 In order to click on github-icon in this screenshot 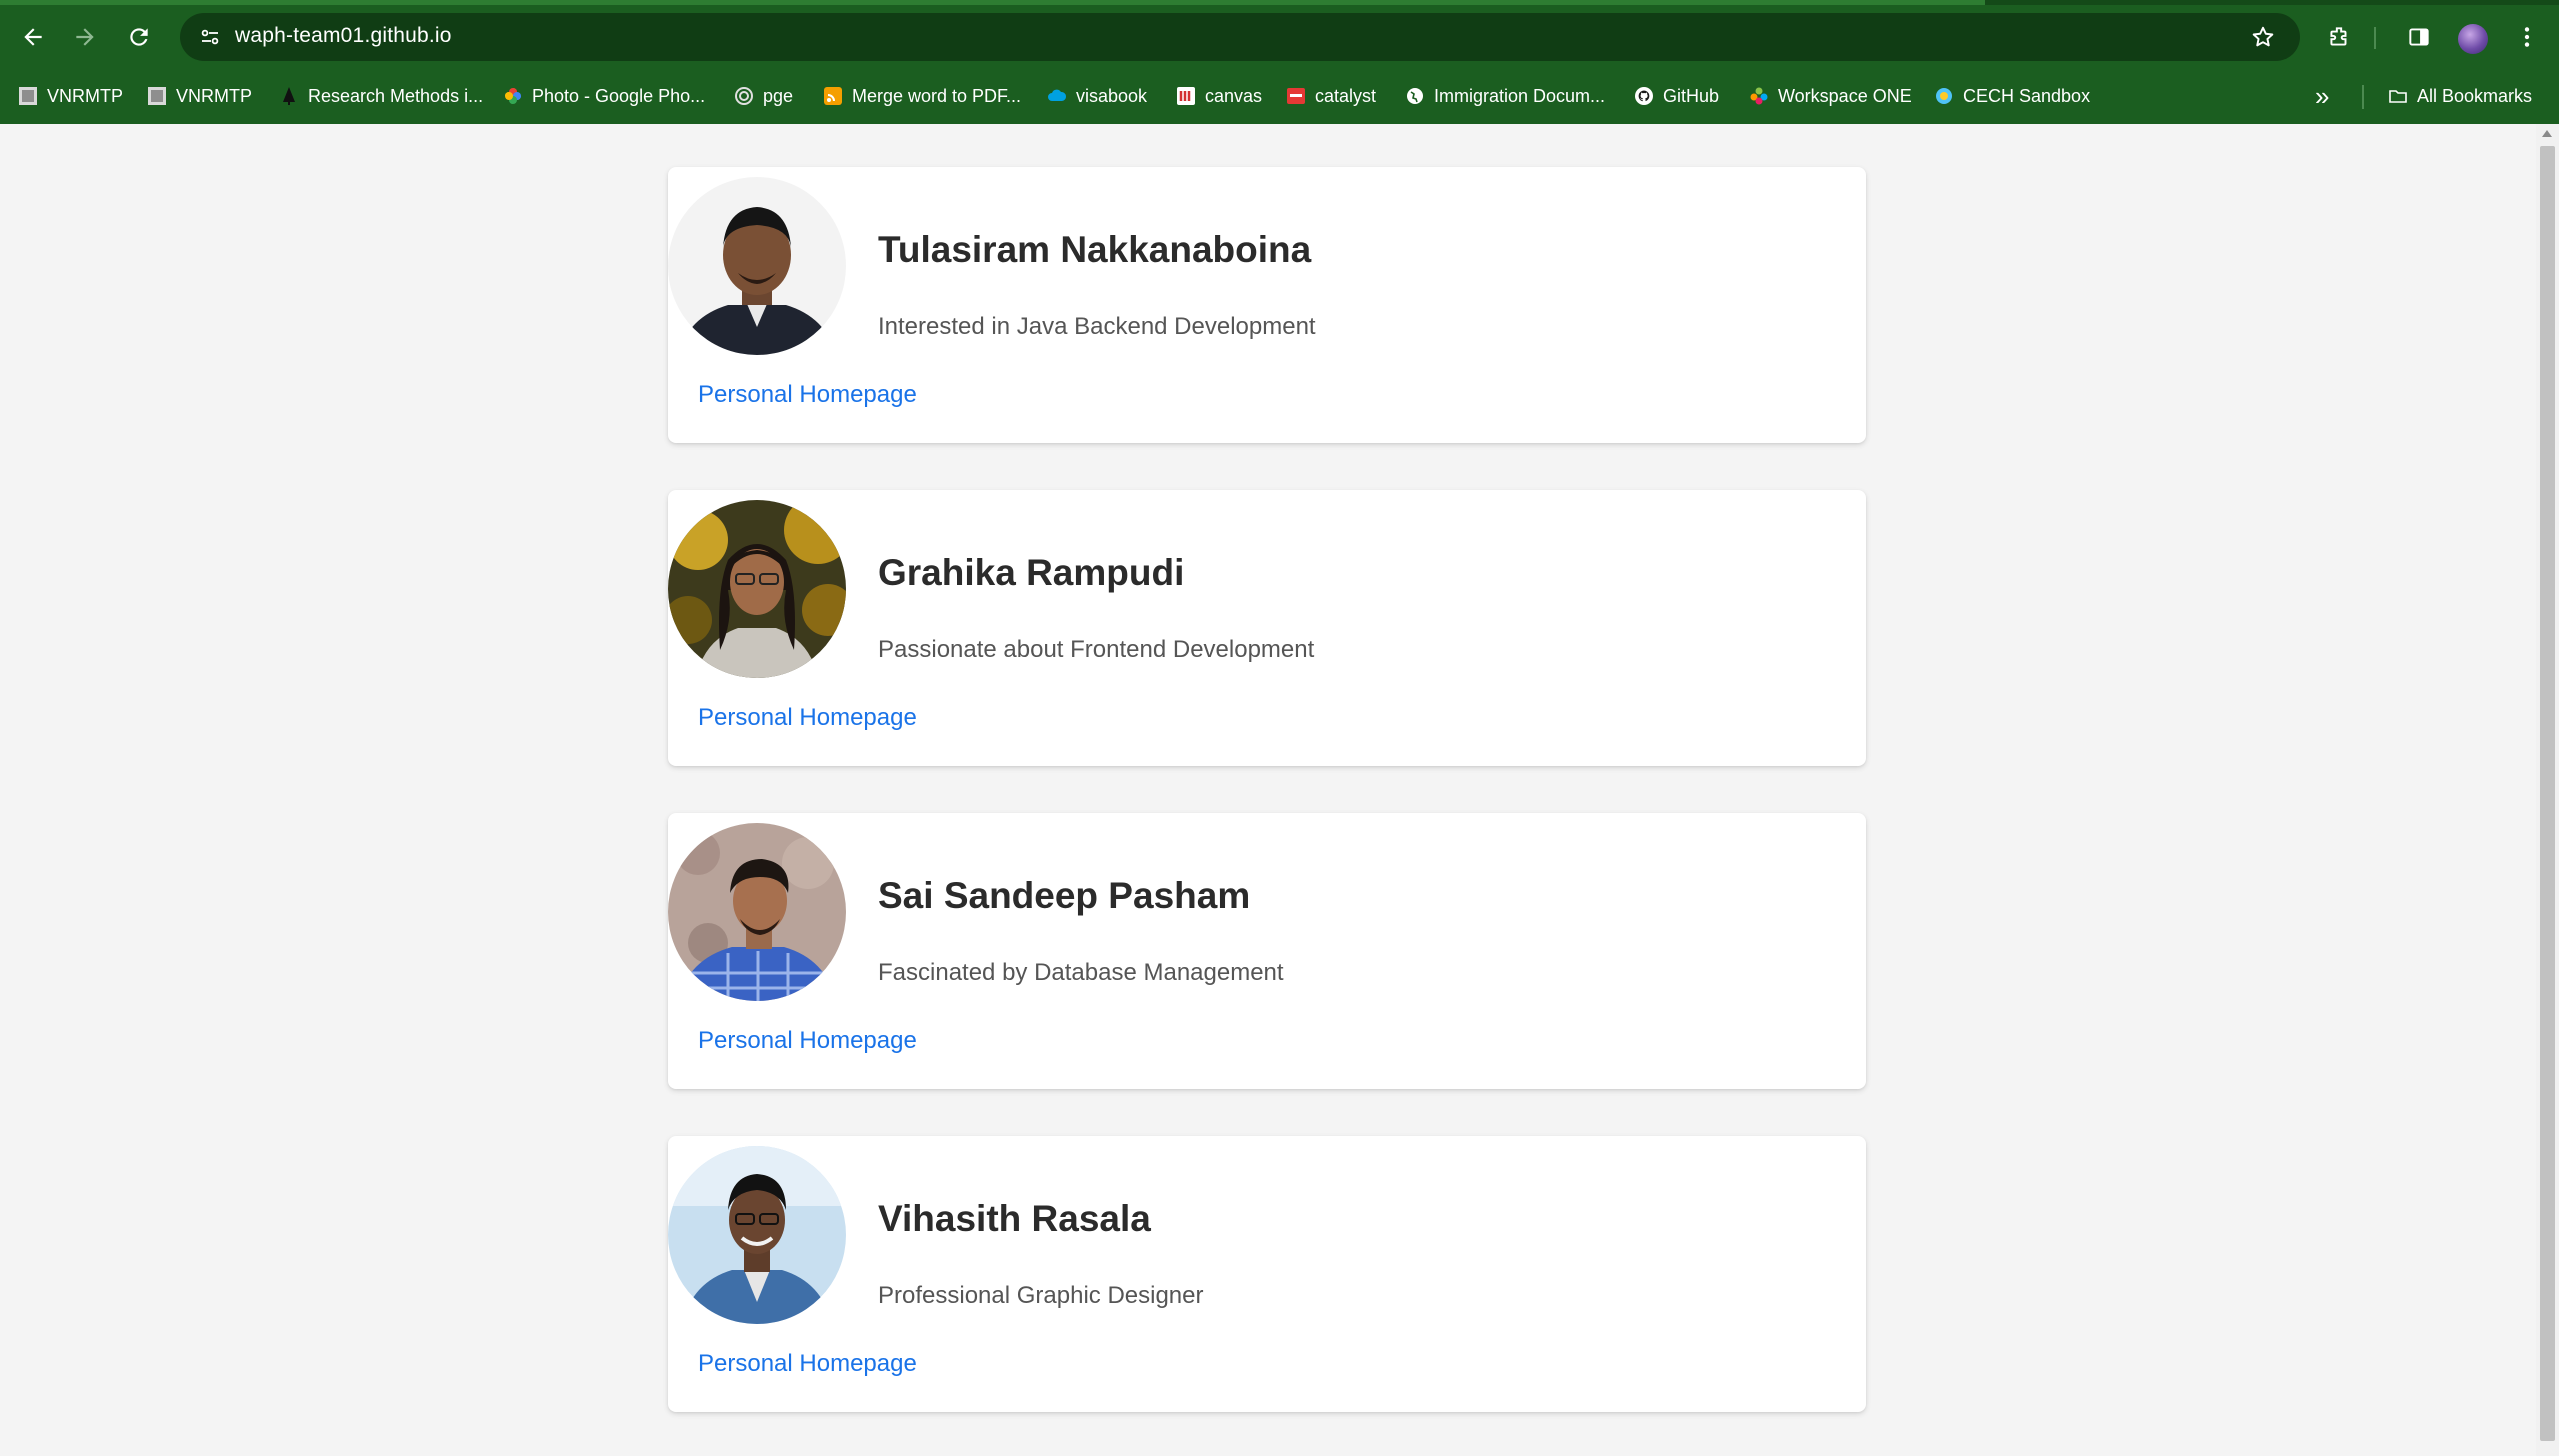, I will do `click(1644, 96)`.